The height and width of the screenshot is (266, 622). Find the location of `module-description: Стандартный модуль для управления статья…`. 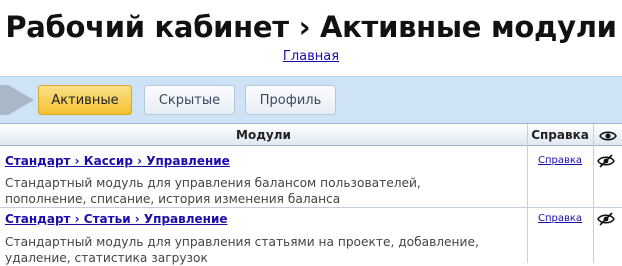

module-description: Стандартный модуль для управления статья… is located at coordinates (260, 250).